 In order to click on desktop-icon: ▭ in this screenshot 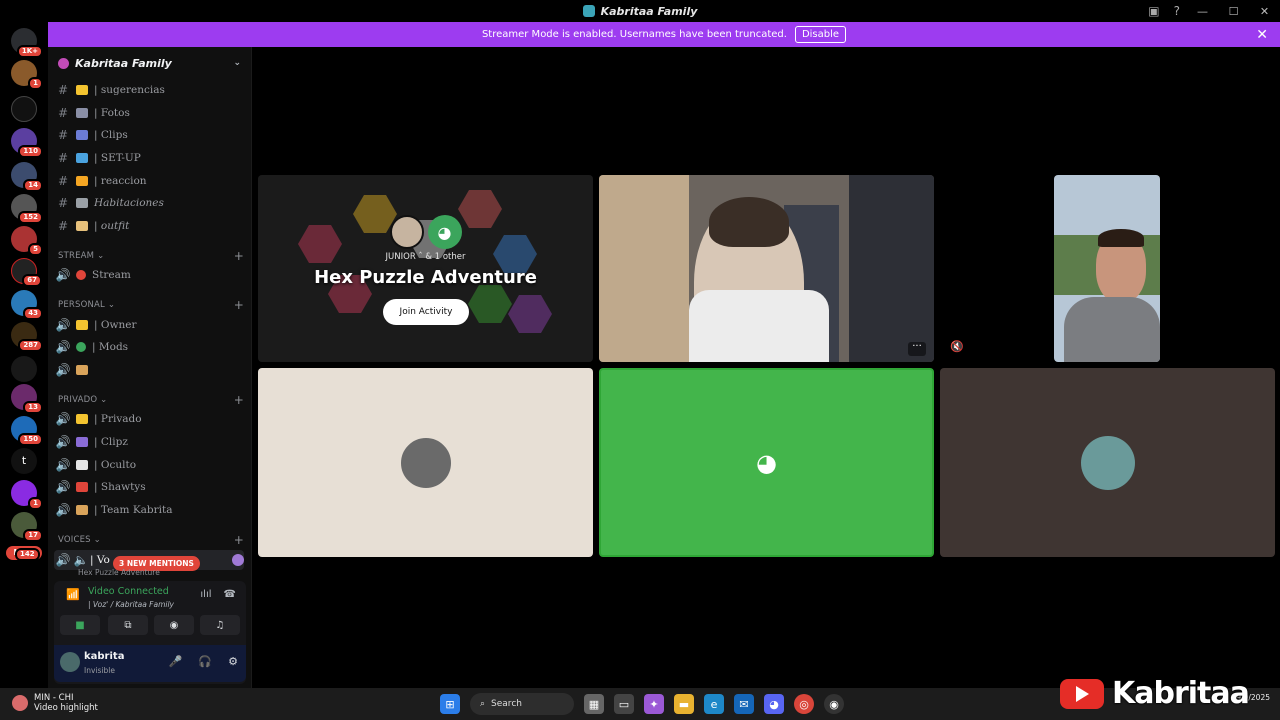, I will do `click(624, 704)`.